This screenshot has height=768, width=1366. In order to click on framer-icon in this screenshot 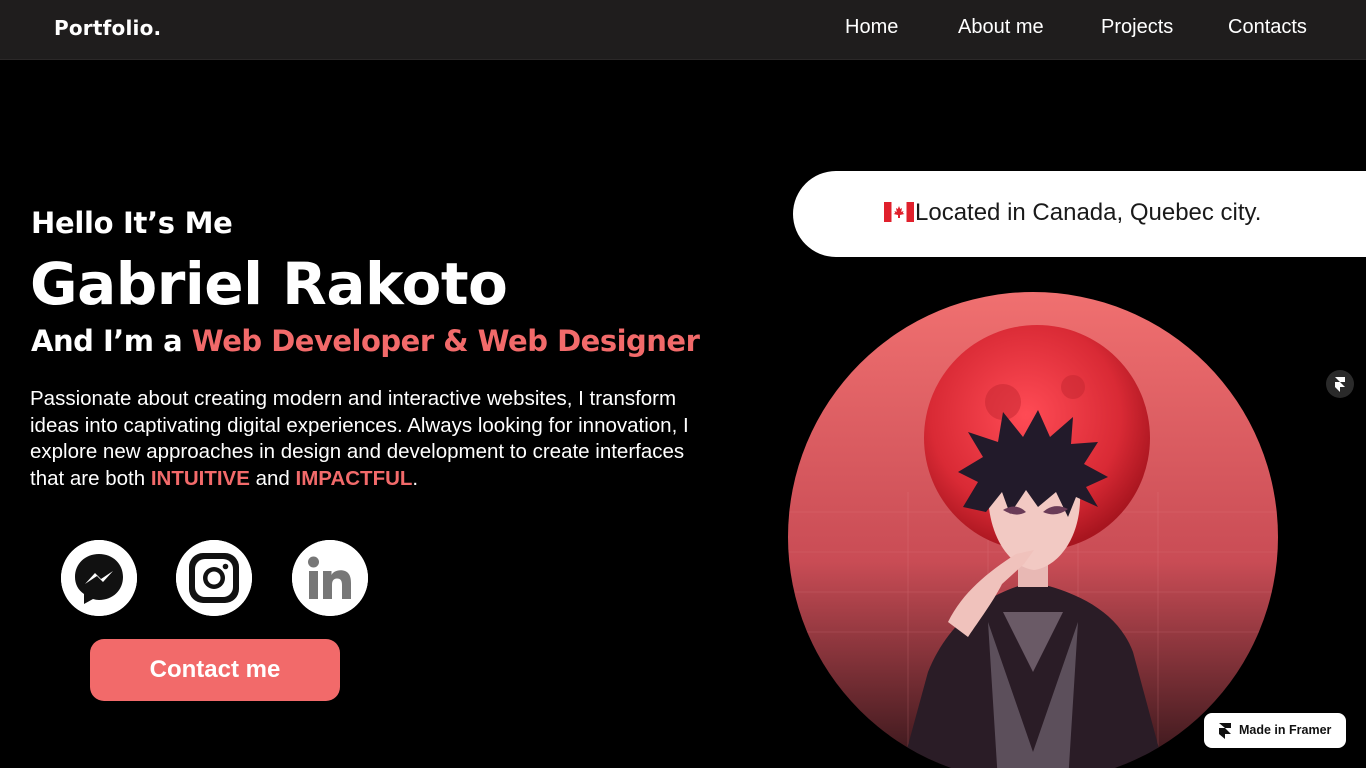, I will do `click(1340, 384)`.